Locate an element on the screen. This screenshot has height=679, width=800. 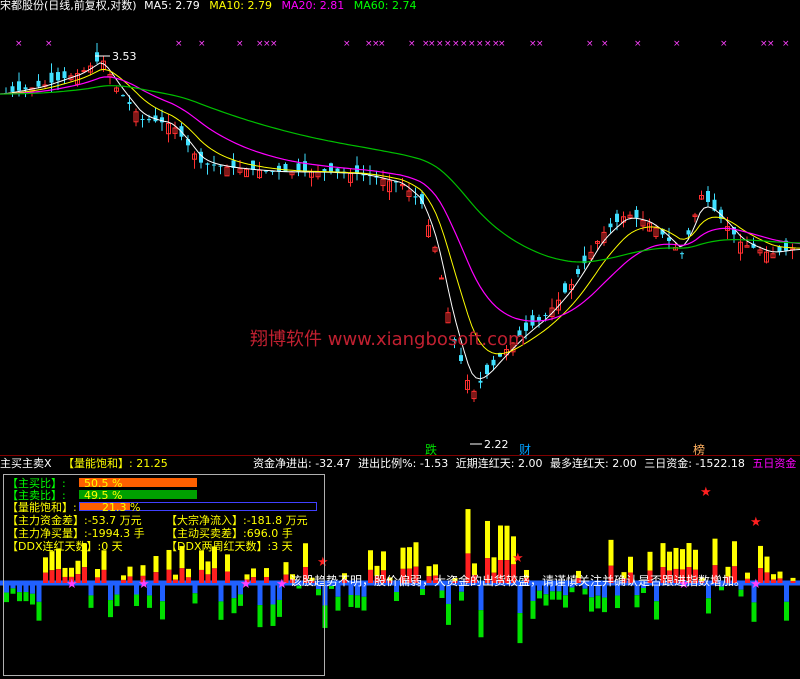
net-diff-label: 【主力资金差】 is located at coordinates (45, 520).